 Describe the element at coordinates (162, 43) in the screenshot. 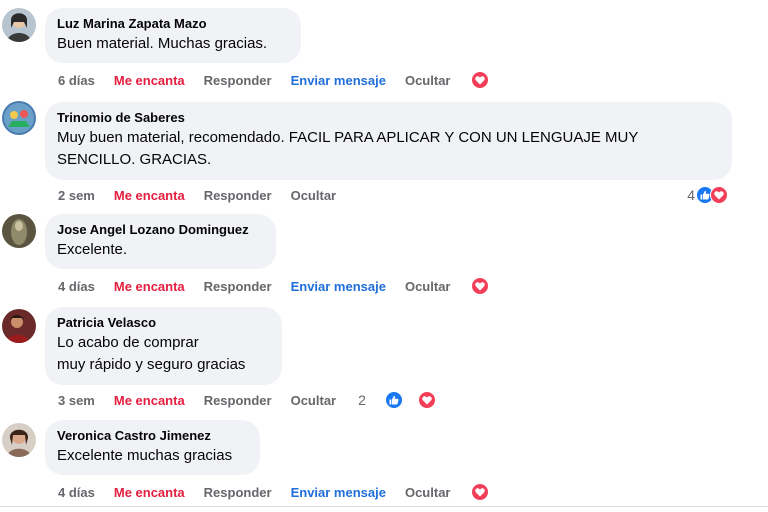

I see `comment-text: Buen material. Muchas gracias.` at that location.